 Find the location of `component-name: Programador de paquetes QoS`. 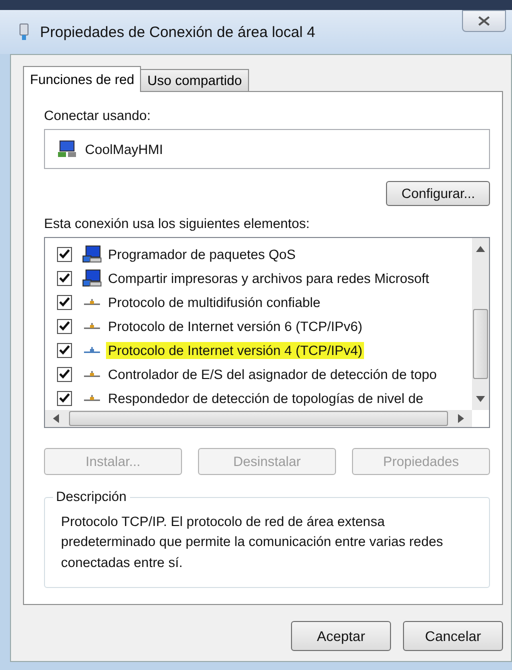

component-name: Programador de paquetes QoS is located at coordinates (202, 254).